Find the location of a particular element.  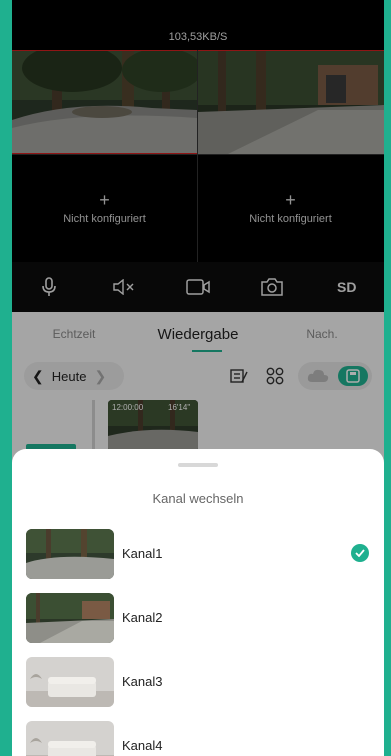

channel-item-2: Kanal2 is located at coordinates (198, 617).